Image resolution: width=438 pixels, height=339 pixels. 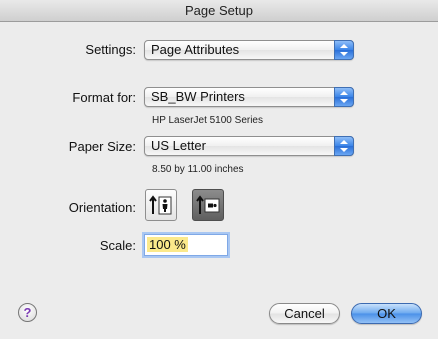 I want to click on scale-label: Scale:, so click(x=117, y=245).